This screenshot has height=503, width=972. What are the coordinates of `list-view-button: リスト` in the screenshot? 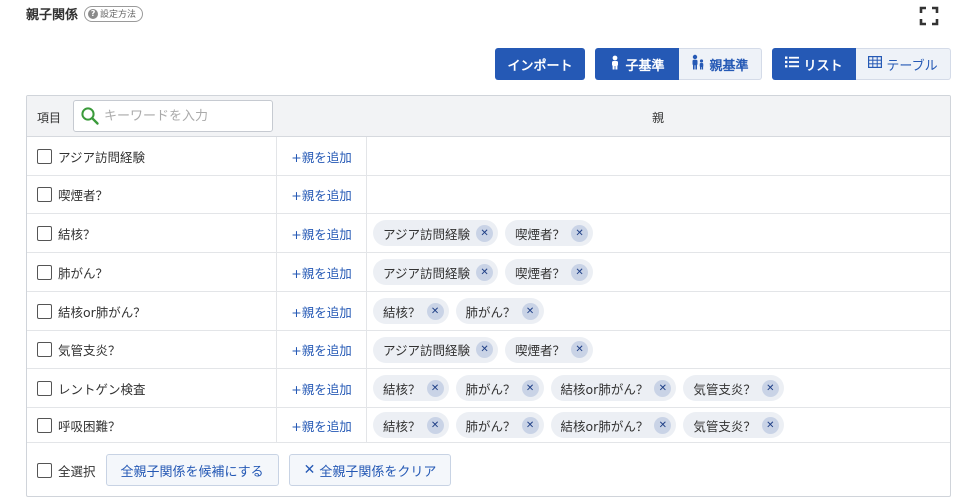 It's located at (814, 64).